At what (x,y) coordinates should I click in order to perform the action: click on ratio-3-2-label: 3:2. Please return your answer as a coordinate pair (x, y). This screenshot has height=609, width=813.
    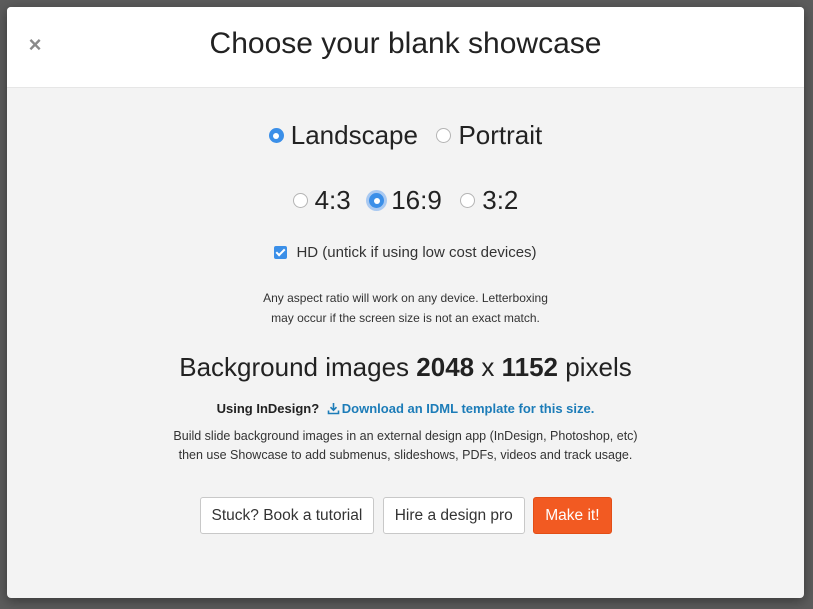
    Looking at the image, I should click on (500, 200).